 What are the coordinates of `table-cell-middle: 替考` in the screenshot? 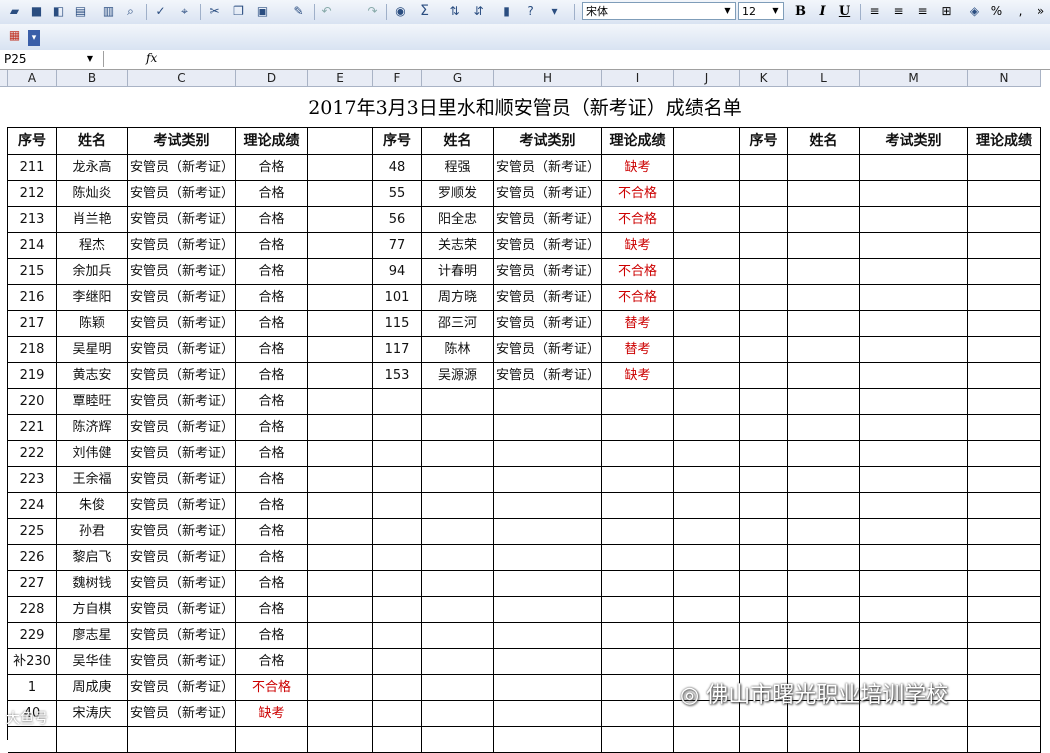 It's located at (638, 324).